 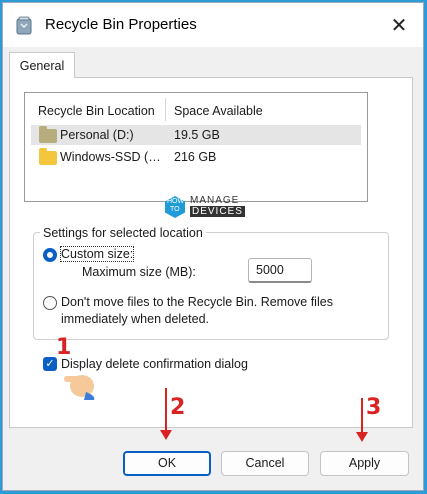 What do you see at coordinates (121, 24) in the screenshot?
I see `window-title: Recycle Bin Properties` at bounding box center [121, 24].